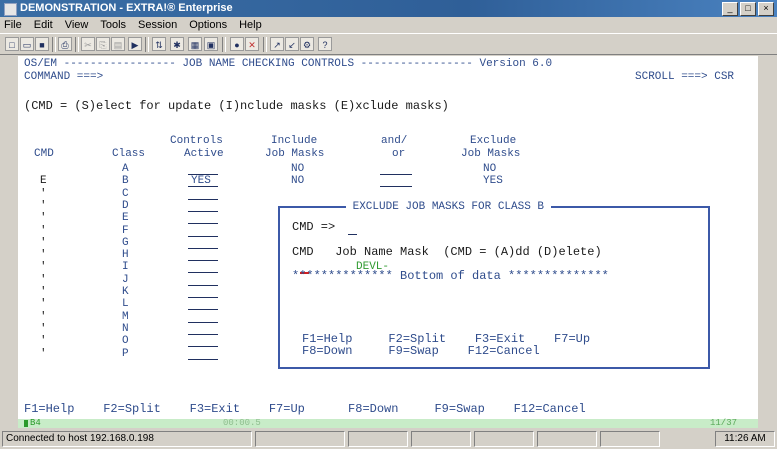  What do you see at coordinates (388, 439) in the screenshot?
I see `status-bar: Connected to host 192.168.0.198 11:26 AM` at bounding box center [388, 439].